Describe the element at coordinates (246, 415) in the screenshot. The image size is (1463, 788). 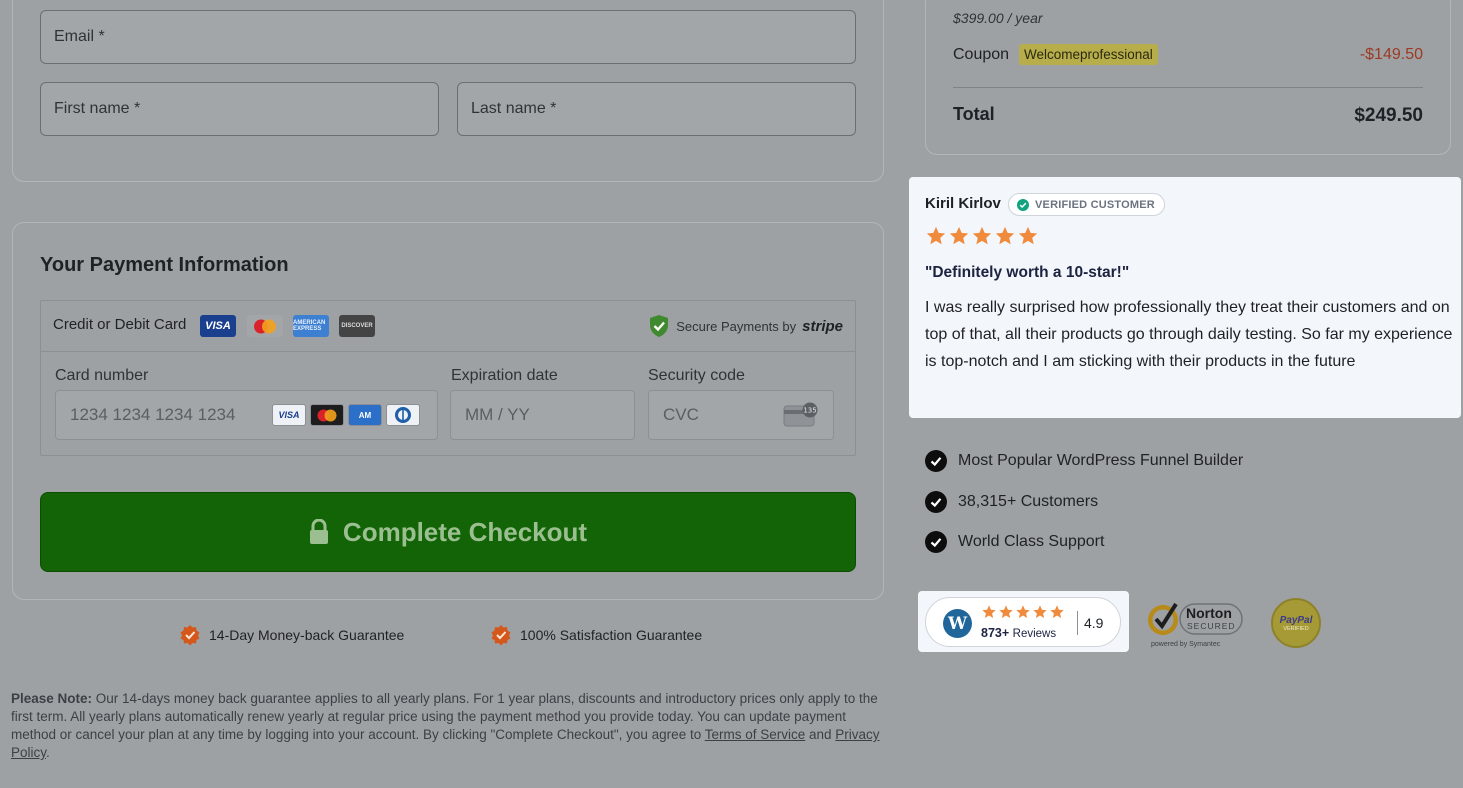
I see `card-number-input: 1234 1234 1234 1234 VISA AM` at that location.